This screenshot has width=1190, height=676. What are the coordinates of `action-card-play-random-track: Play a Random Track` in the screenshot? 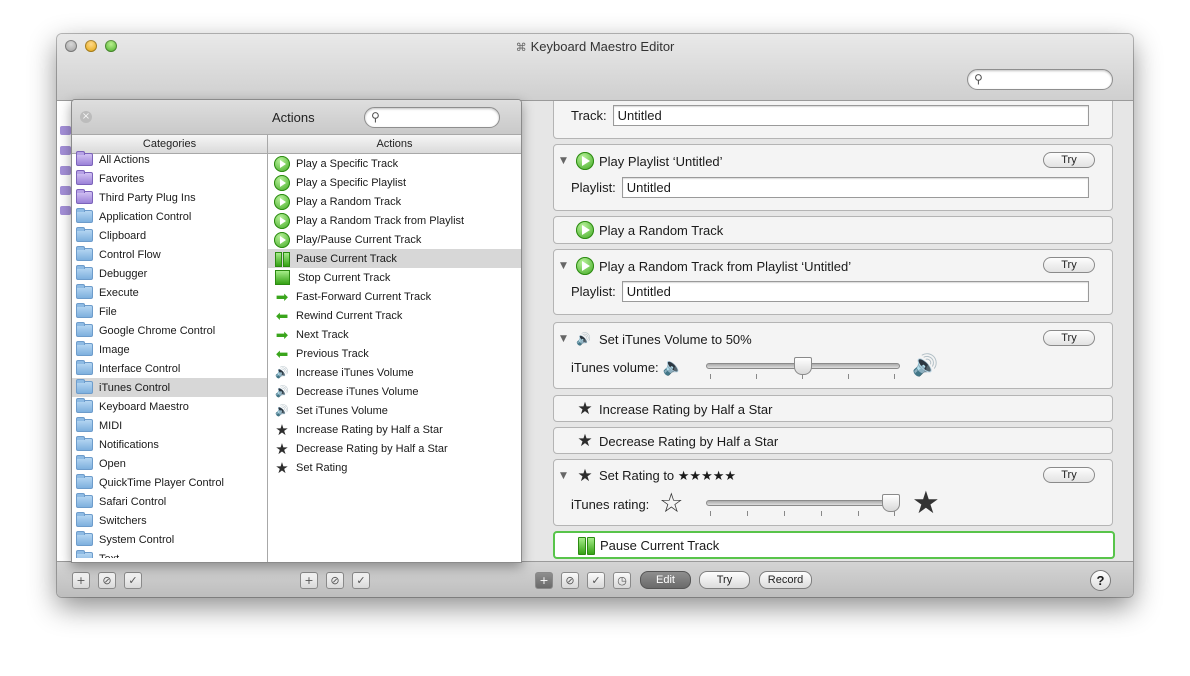 It's located at (833, 230).